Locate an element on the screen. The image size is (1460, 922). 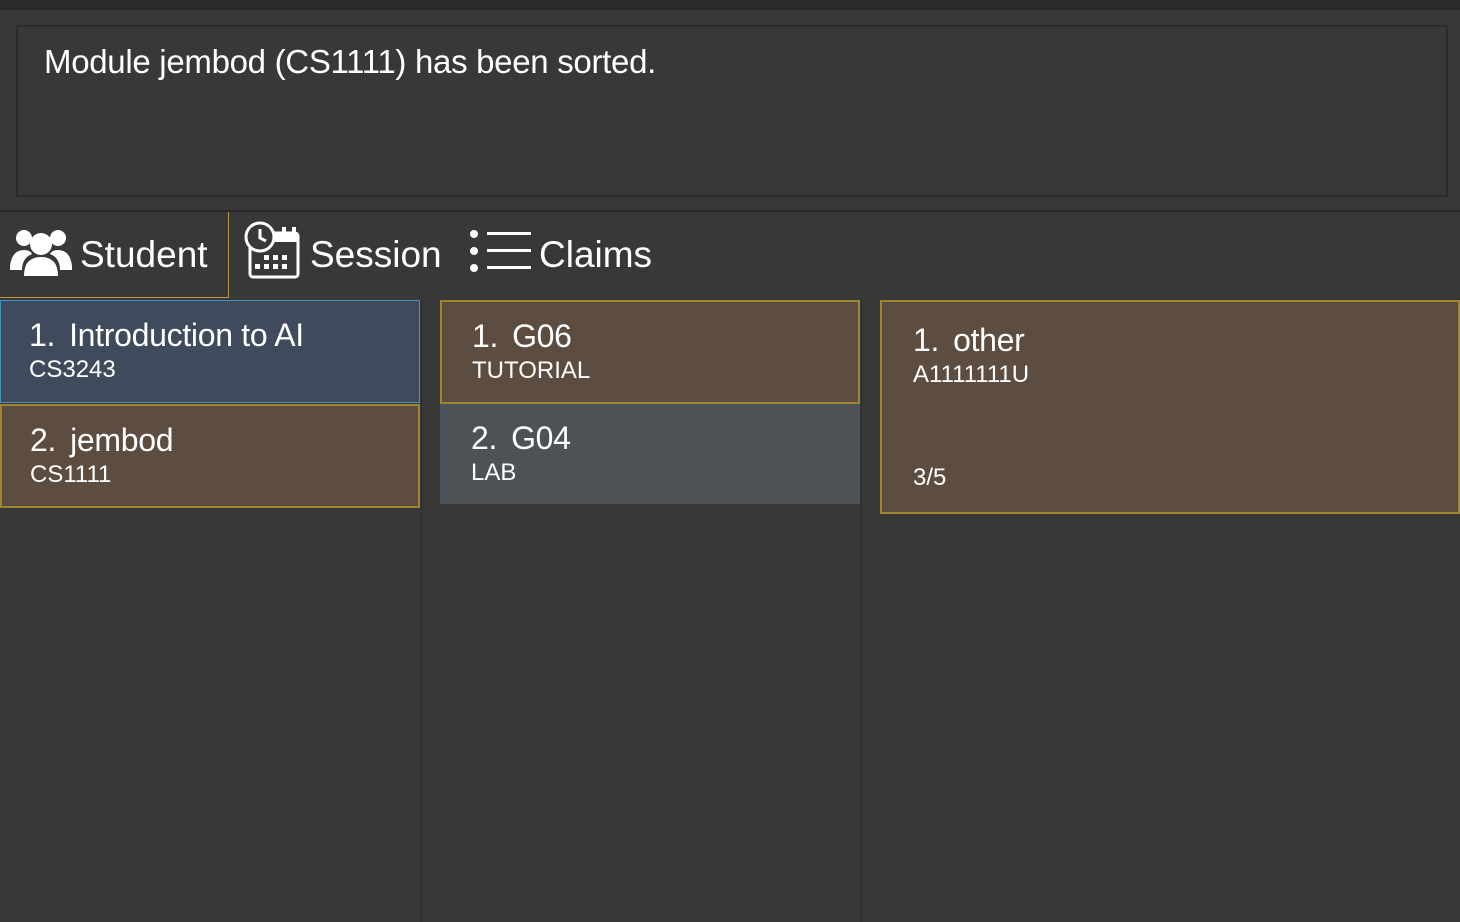
tab-claims-label: Claims is located at coordinates (596, 254).